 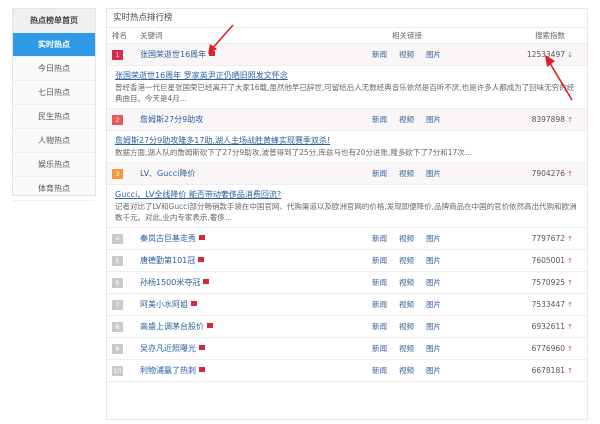 What do you see at coordinates (347, 18) in the screenshot?
I see `page-title: 实时热点排行榜` at bounding box center [347, 18].